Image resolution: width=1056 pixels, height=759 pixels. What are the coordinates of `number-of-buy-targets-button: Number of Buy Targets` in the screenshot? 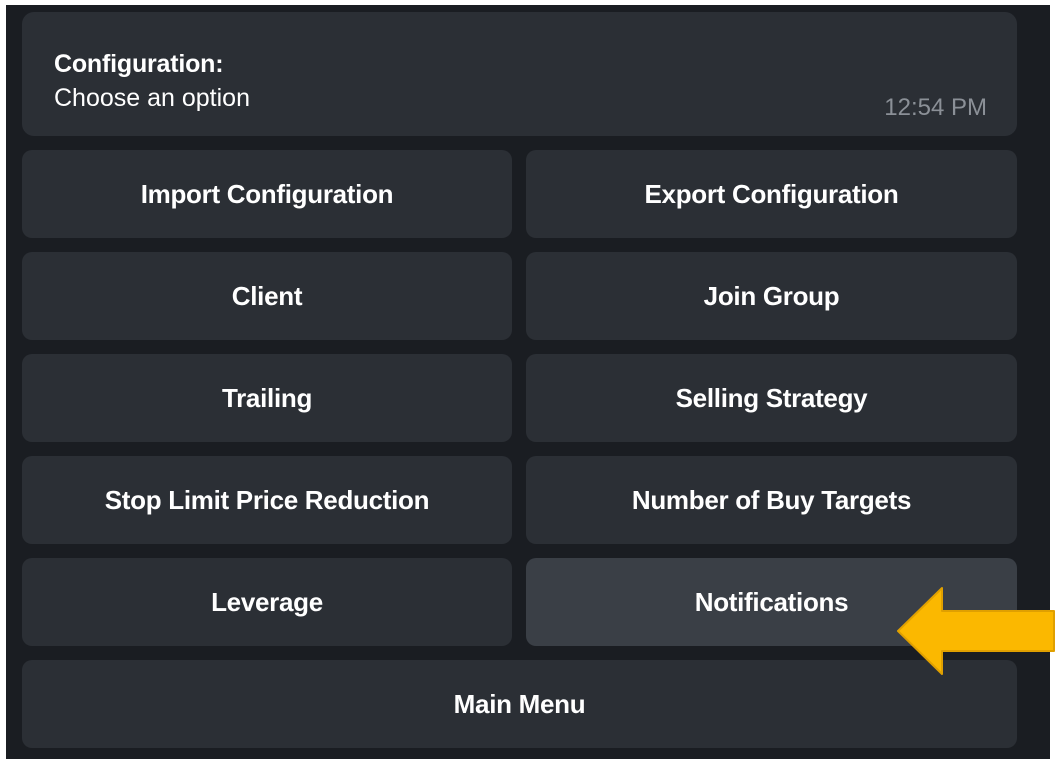 It's located at (771, 500).